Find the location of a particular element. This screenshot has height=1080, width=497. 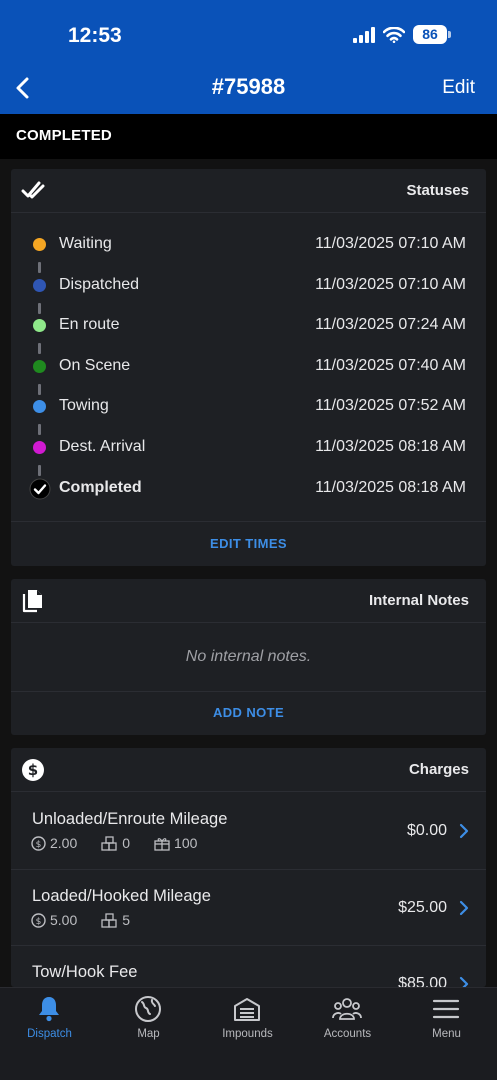

clock: 12:53 is located at coordinates (95, 35).